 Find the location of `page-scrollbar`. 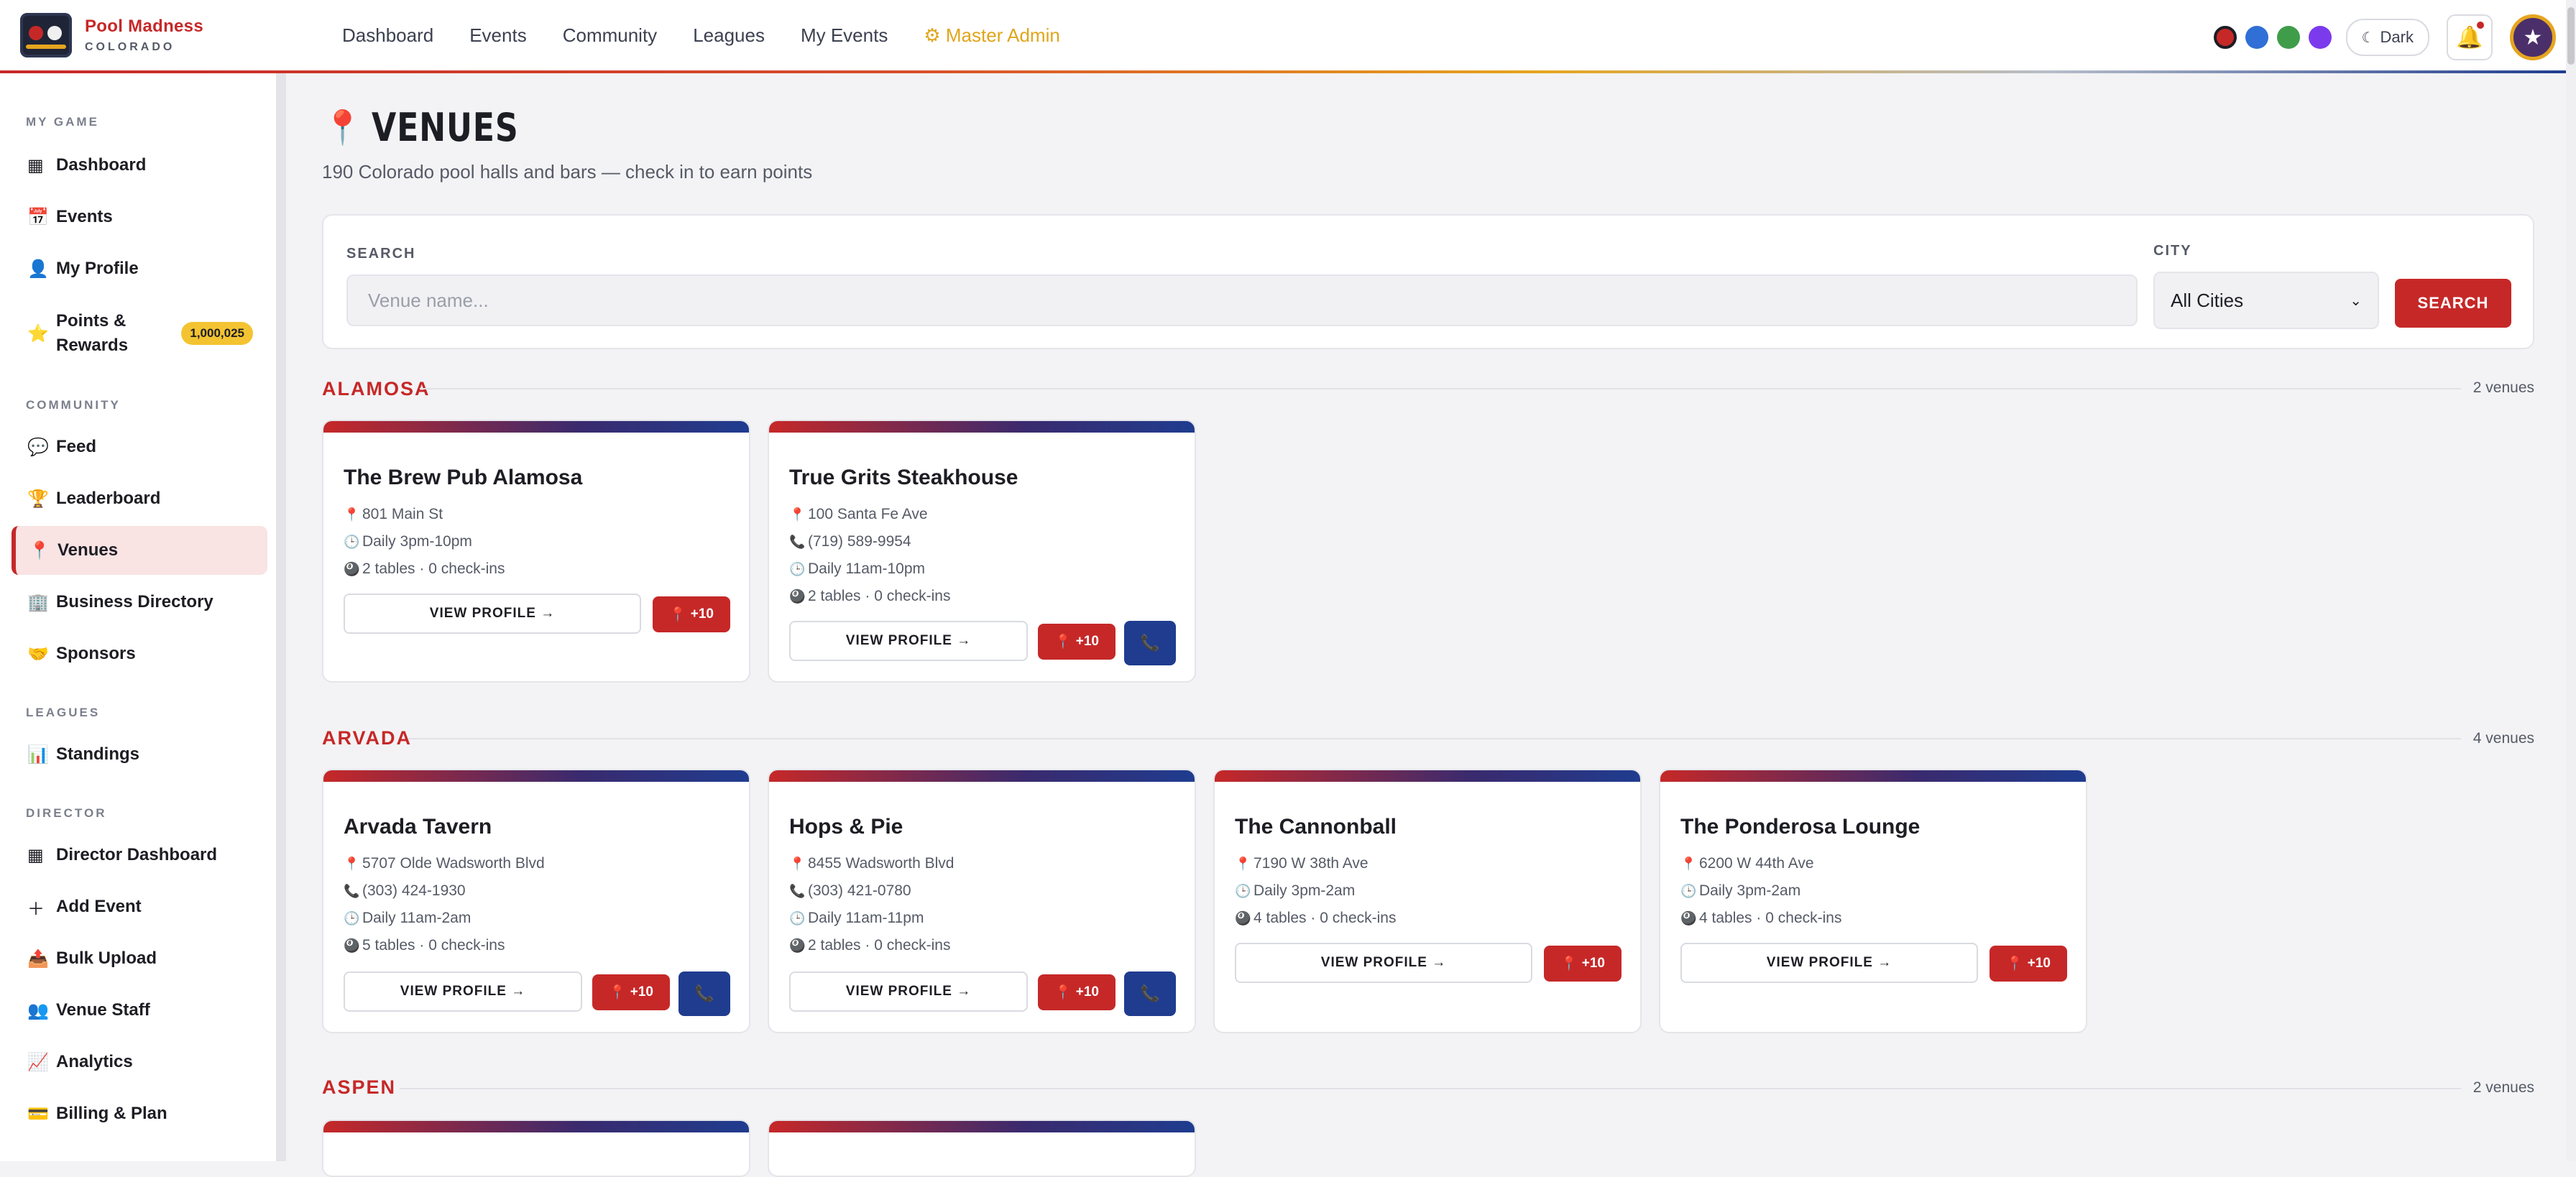

page-scrollbar is located at coordinates (2571, 580).